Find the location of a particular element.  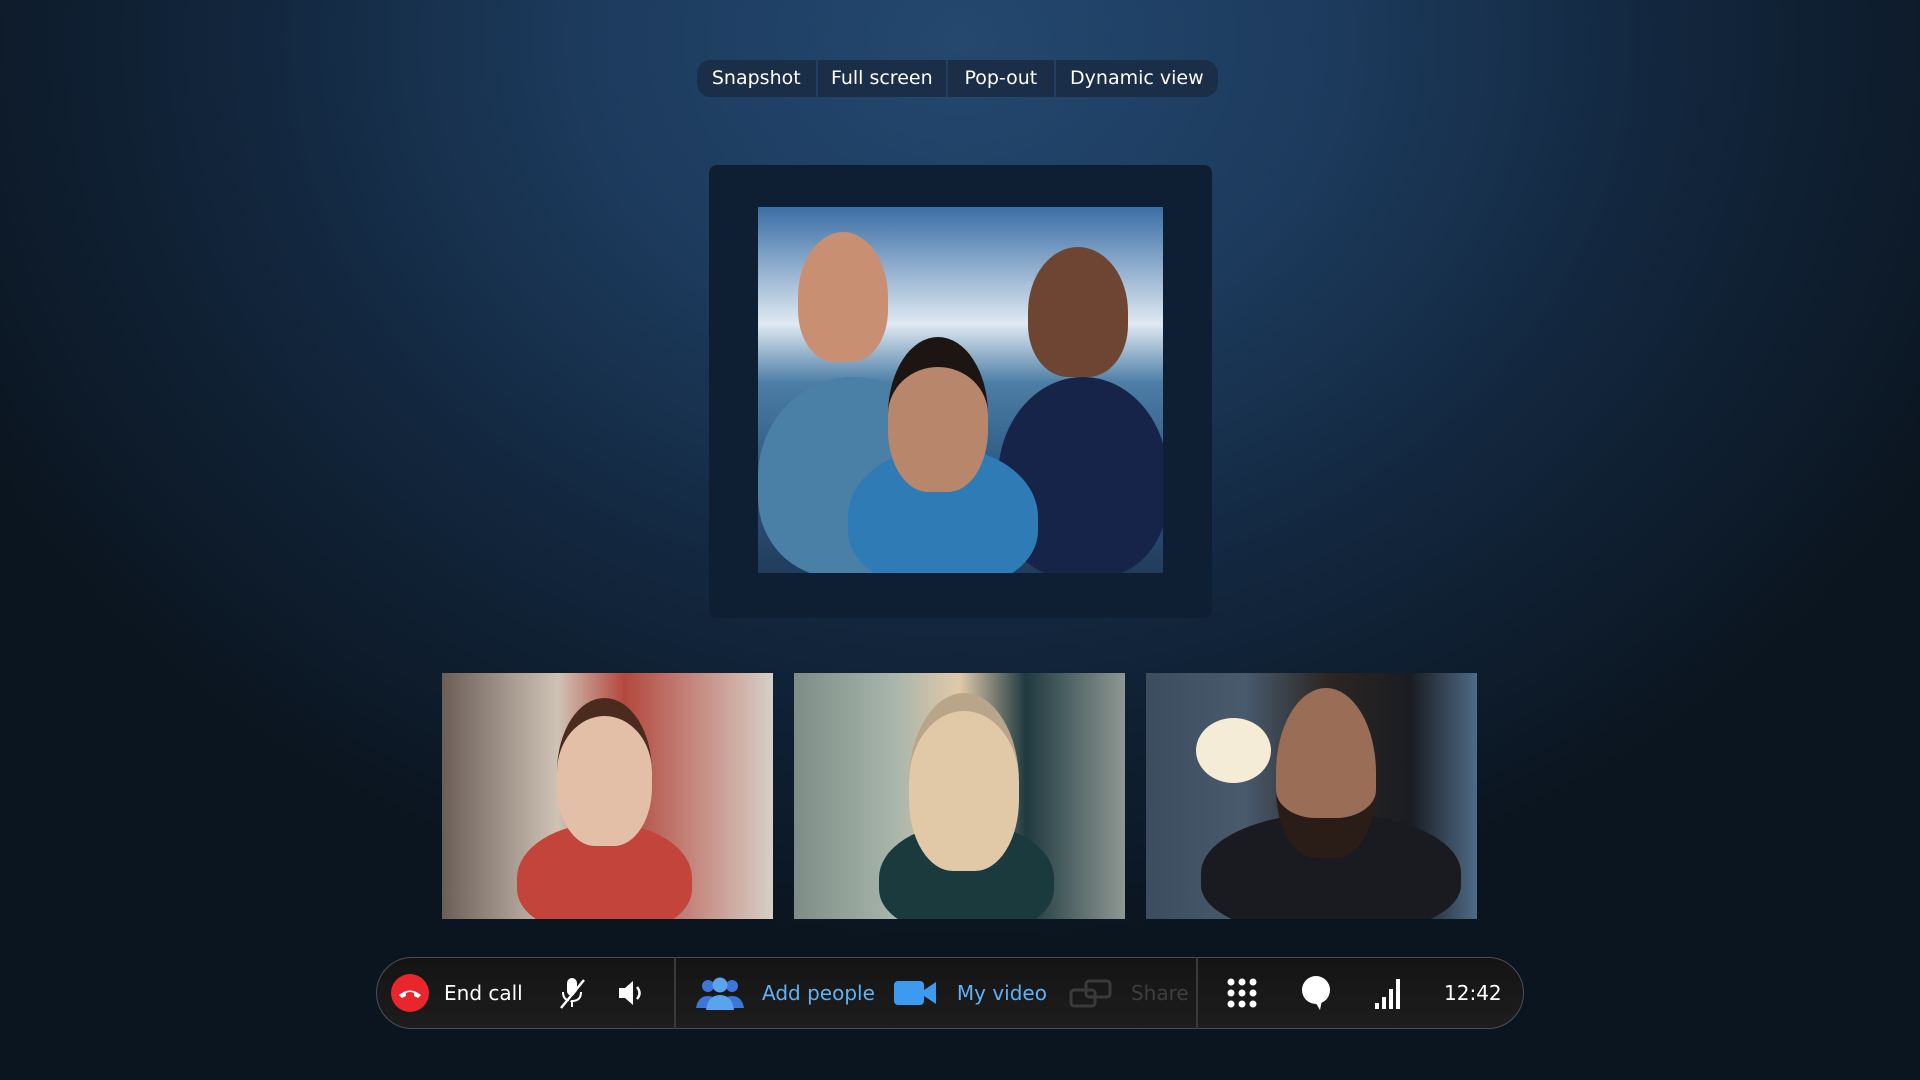

my-video-label: My video is located at coordinates (1001, 993).